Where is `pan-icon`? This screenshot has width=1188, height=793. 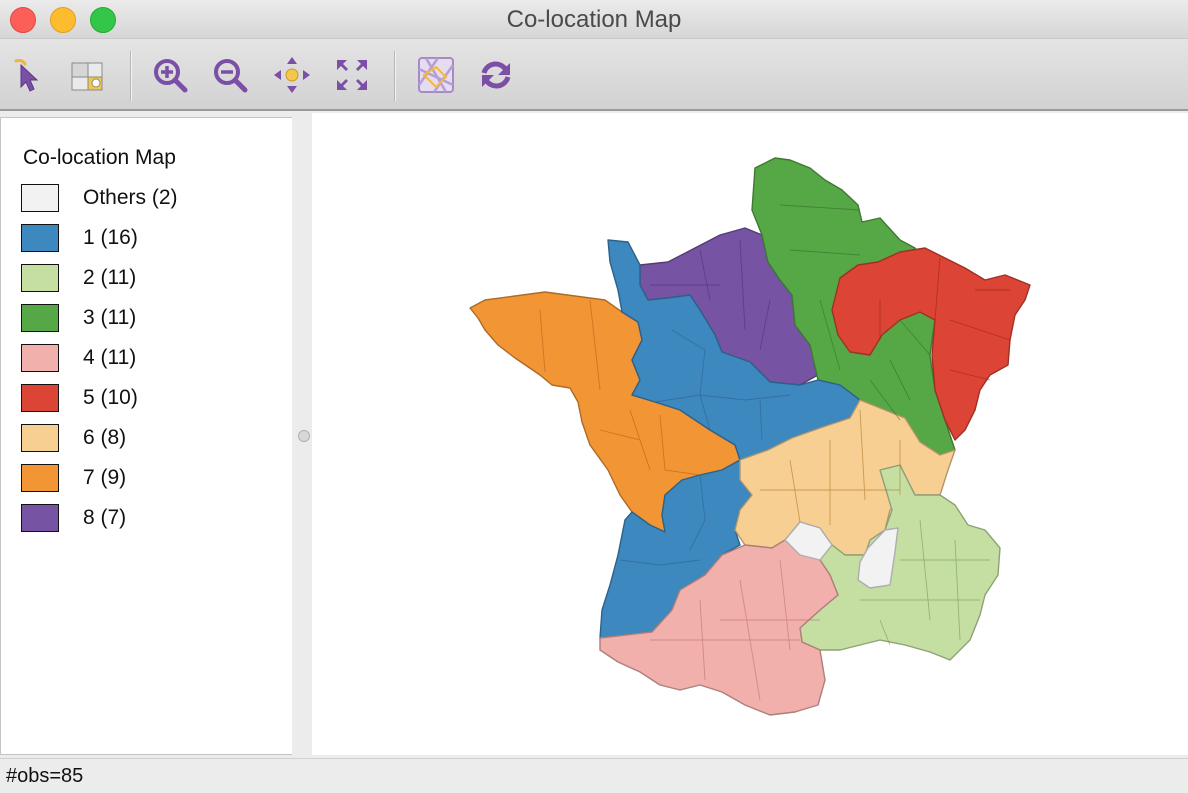 pan-icon is located at coordinates (292, 75).